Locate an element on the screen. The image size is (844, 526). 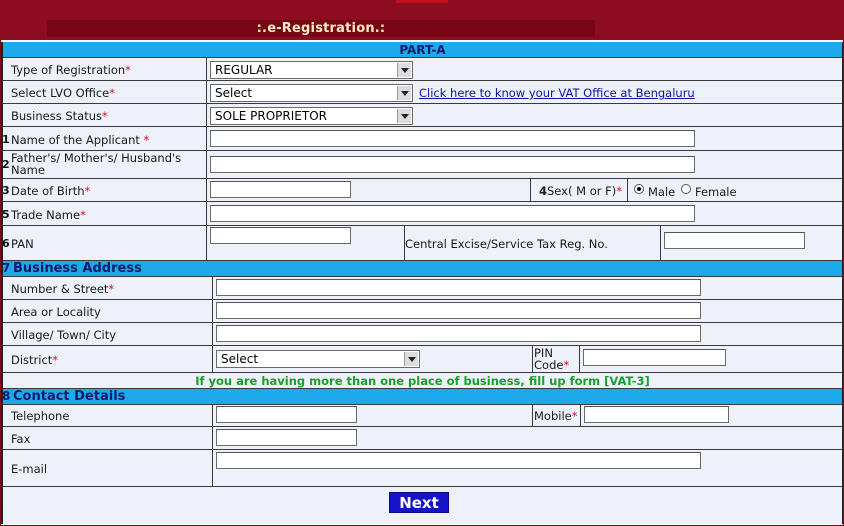
part-header-row: PART-A is located at coordinates (422, 50).